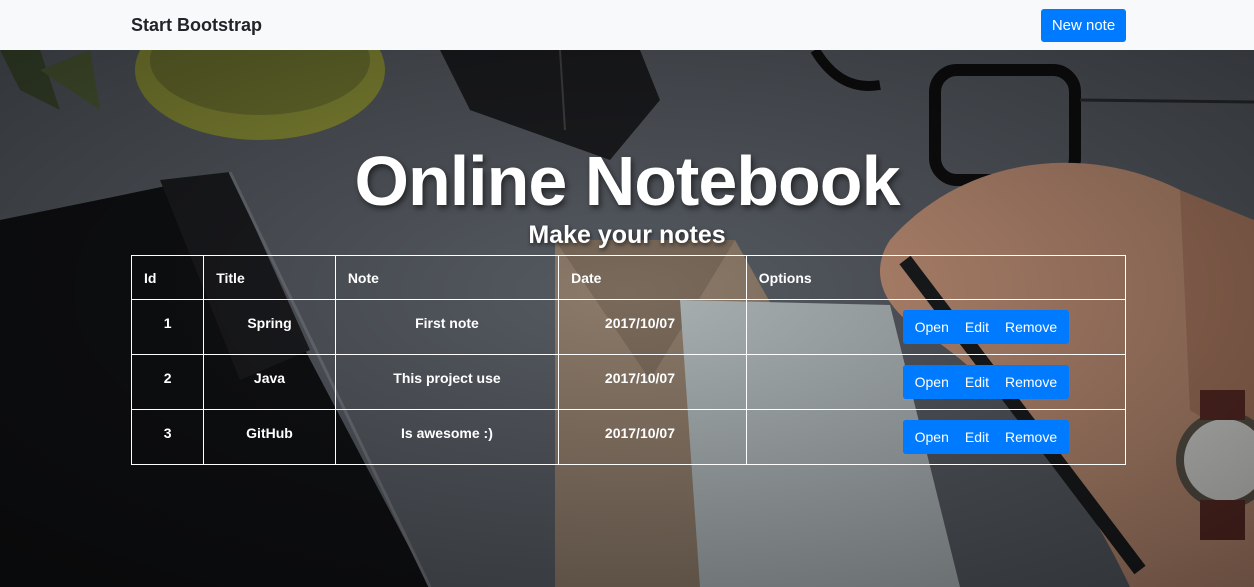 The image size is (1254, 587). What do you see at coordinates (627, 25) in the screenshot?
I see `navbar: Start Bootstrap New note` at bounding box center [627, 25].